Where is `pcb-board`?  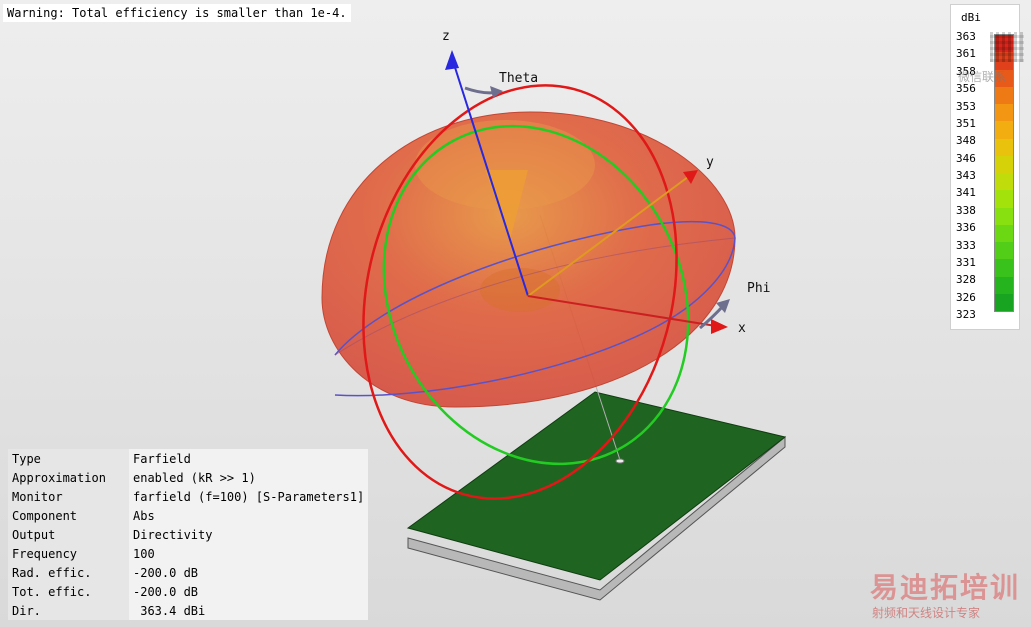
pcb-board is located at coordinates (596, 496).